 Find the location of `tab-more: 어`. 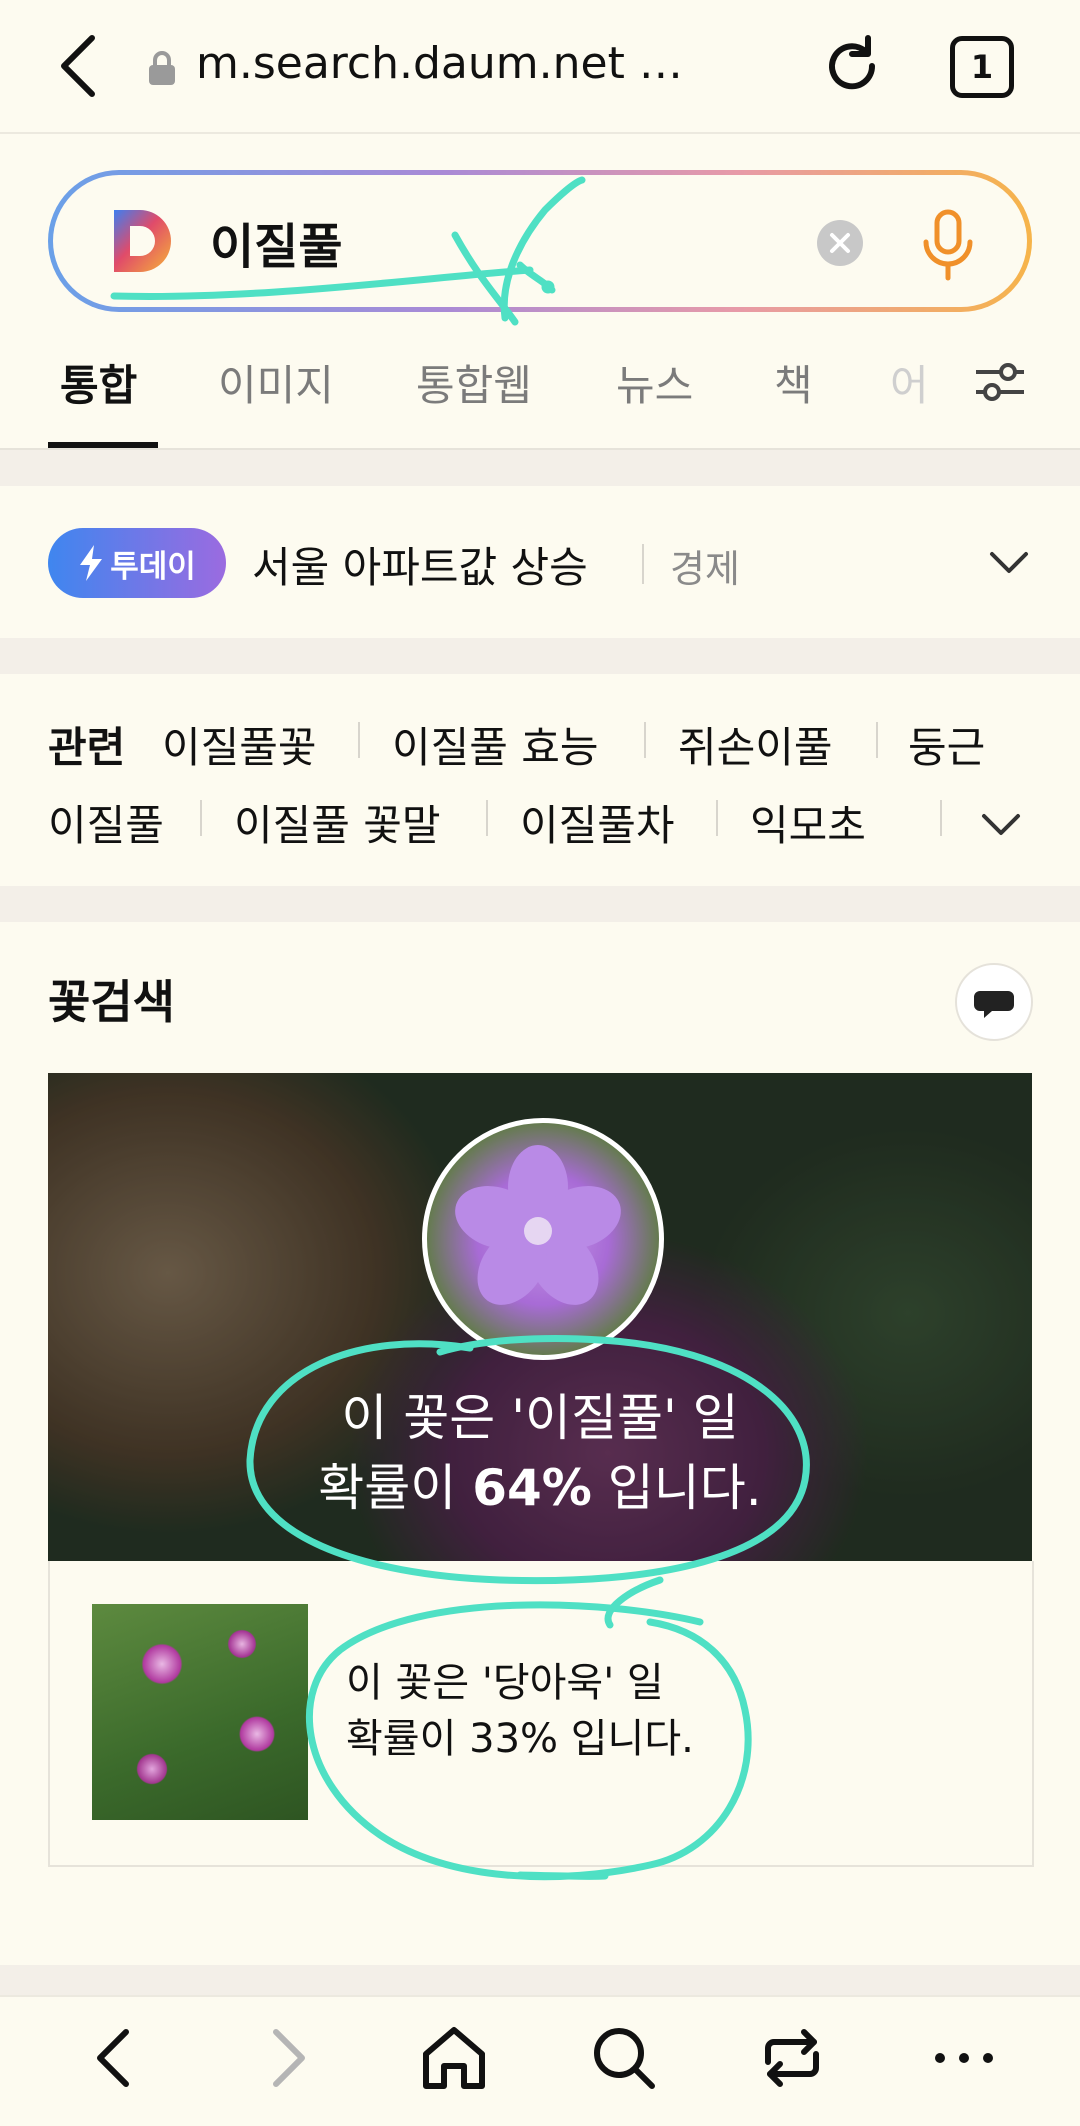

tab-more: 어 is located at coordinates (909, 382).